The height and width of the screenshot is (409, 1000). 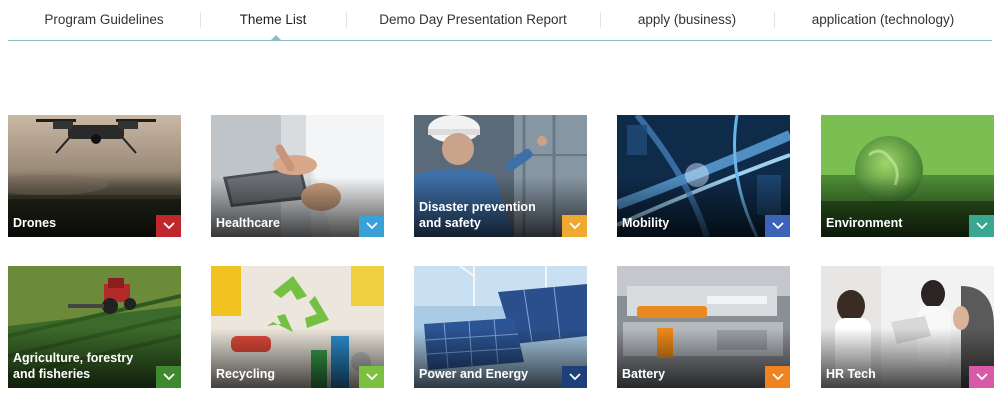 I want to click on theme-label: Battery, so click(x=644, y=374).